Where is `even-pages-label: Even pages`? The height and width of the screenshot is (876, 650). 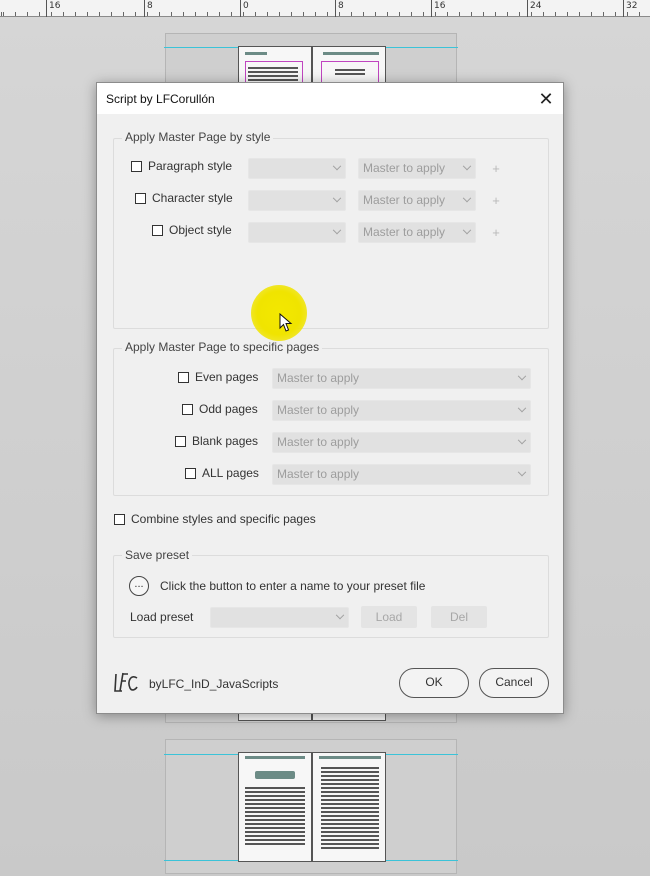
even-pages-label: Even pages is located at coordinates (227, 377).